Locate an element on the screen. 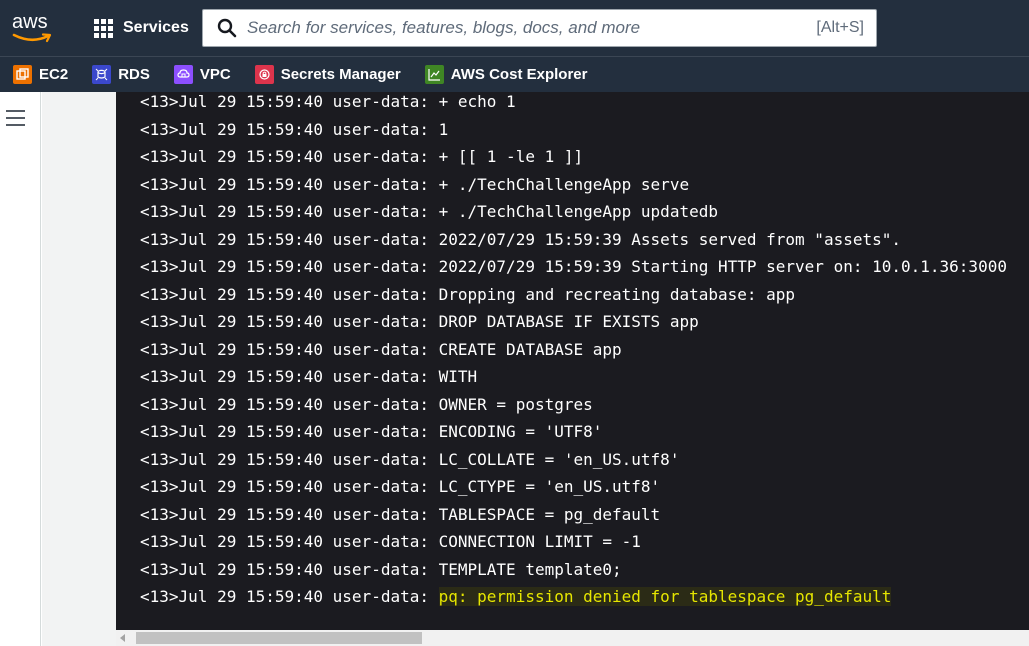  menu-icon is located at coordinates (15, 118).